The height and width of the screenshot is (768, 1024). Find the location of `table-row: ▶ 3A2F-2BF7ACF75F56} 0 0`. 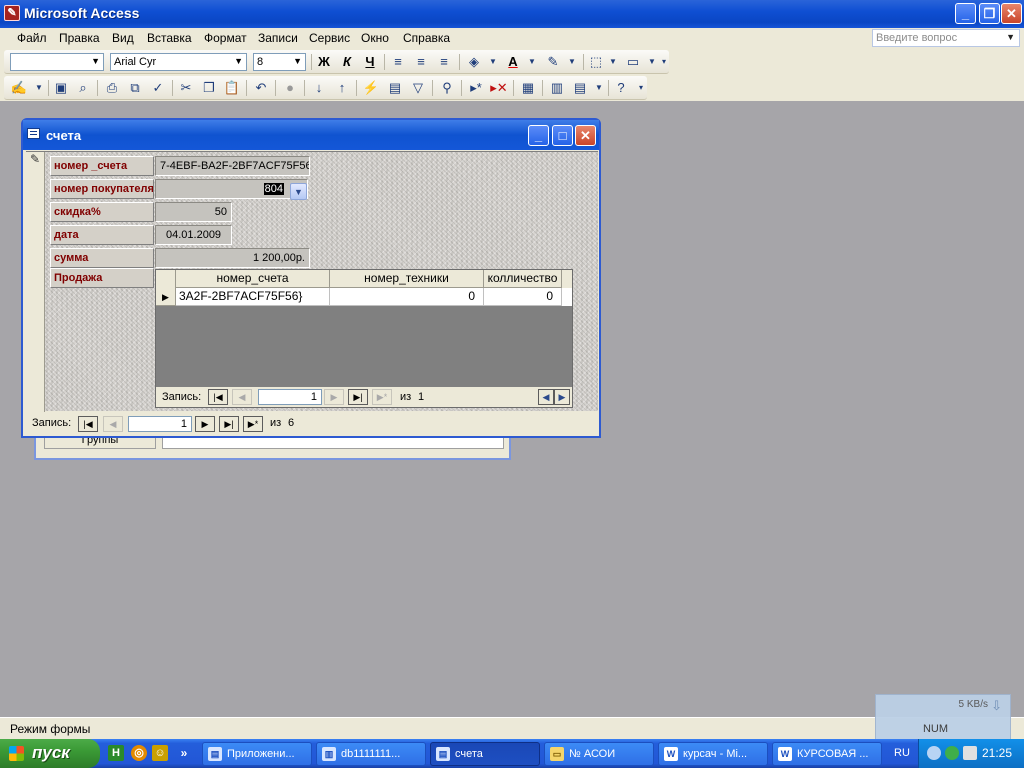

table-row: ▶ 3A2F-2BF7ACF75F56} 0 0 is located at coordinates (364, 297).